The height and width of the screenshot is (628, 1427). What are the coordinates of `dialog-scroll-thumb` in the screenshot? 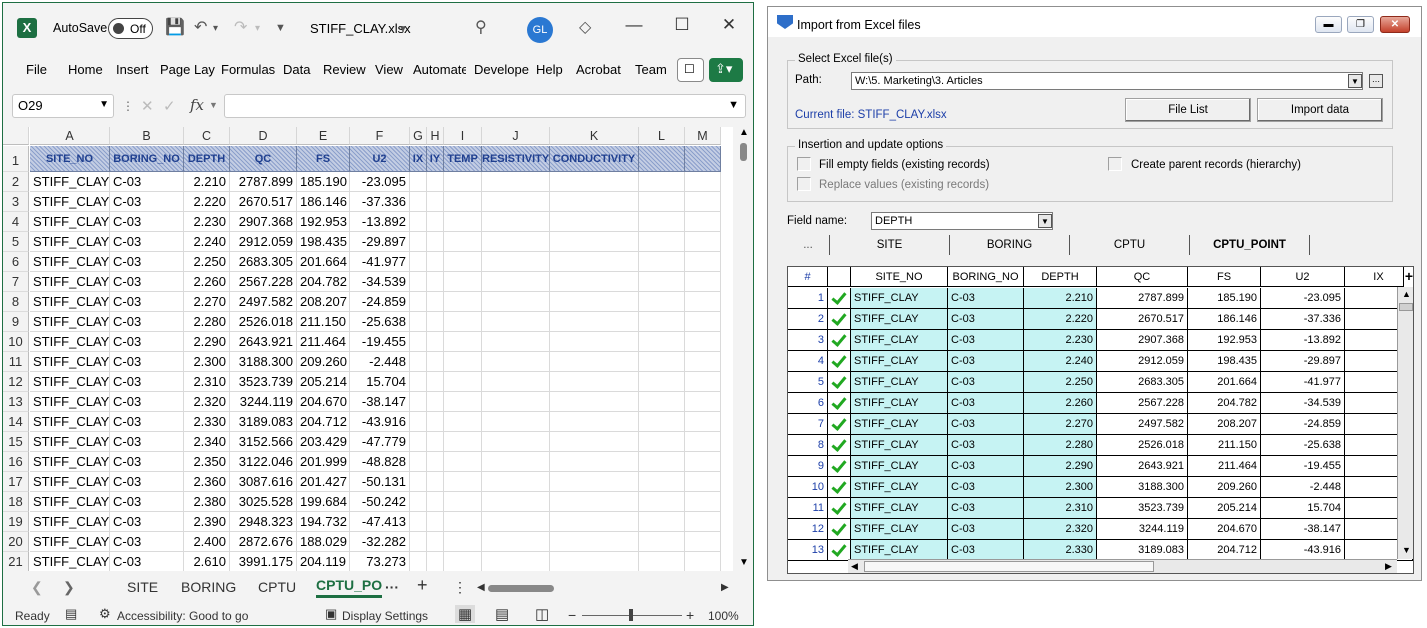 It's located at (1406, 307).